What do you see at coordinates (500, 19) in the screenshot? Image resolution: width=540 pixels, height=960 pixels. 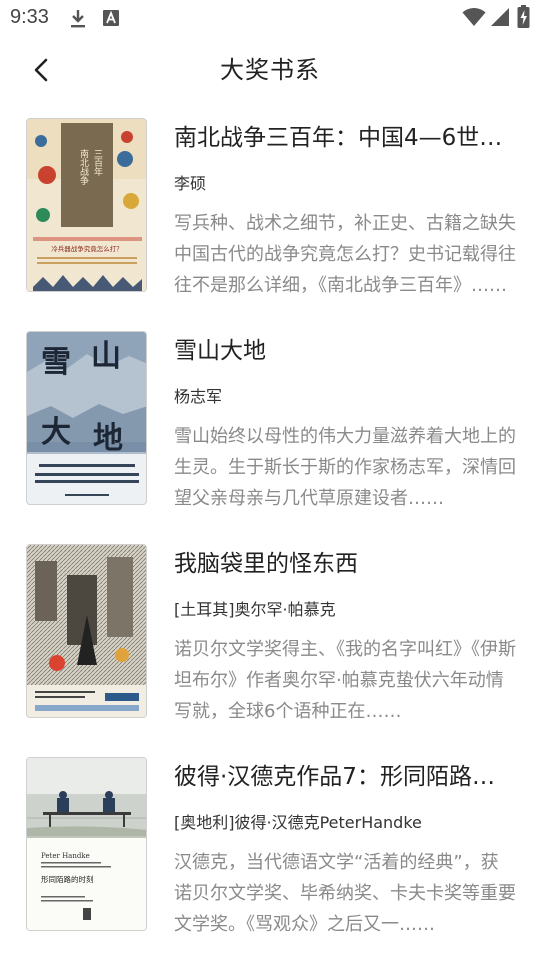 I see `signal-icon` at bounding box center [500, 19].